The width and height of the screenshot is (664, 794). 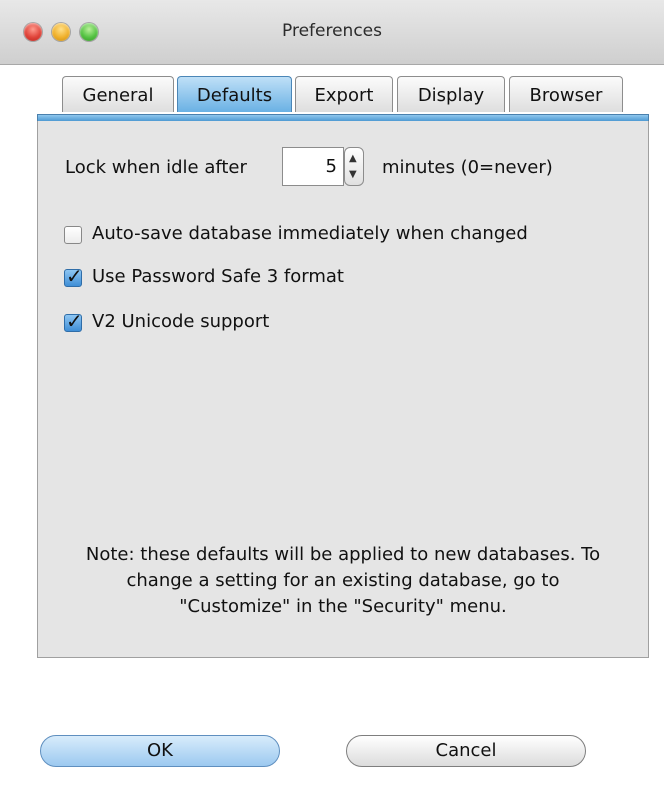 I want to click on window-title: Preferences, so click(x=332, y=31).